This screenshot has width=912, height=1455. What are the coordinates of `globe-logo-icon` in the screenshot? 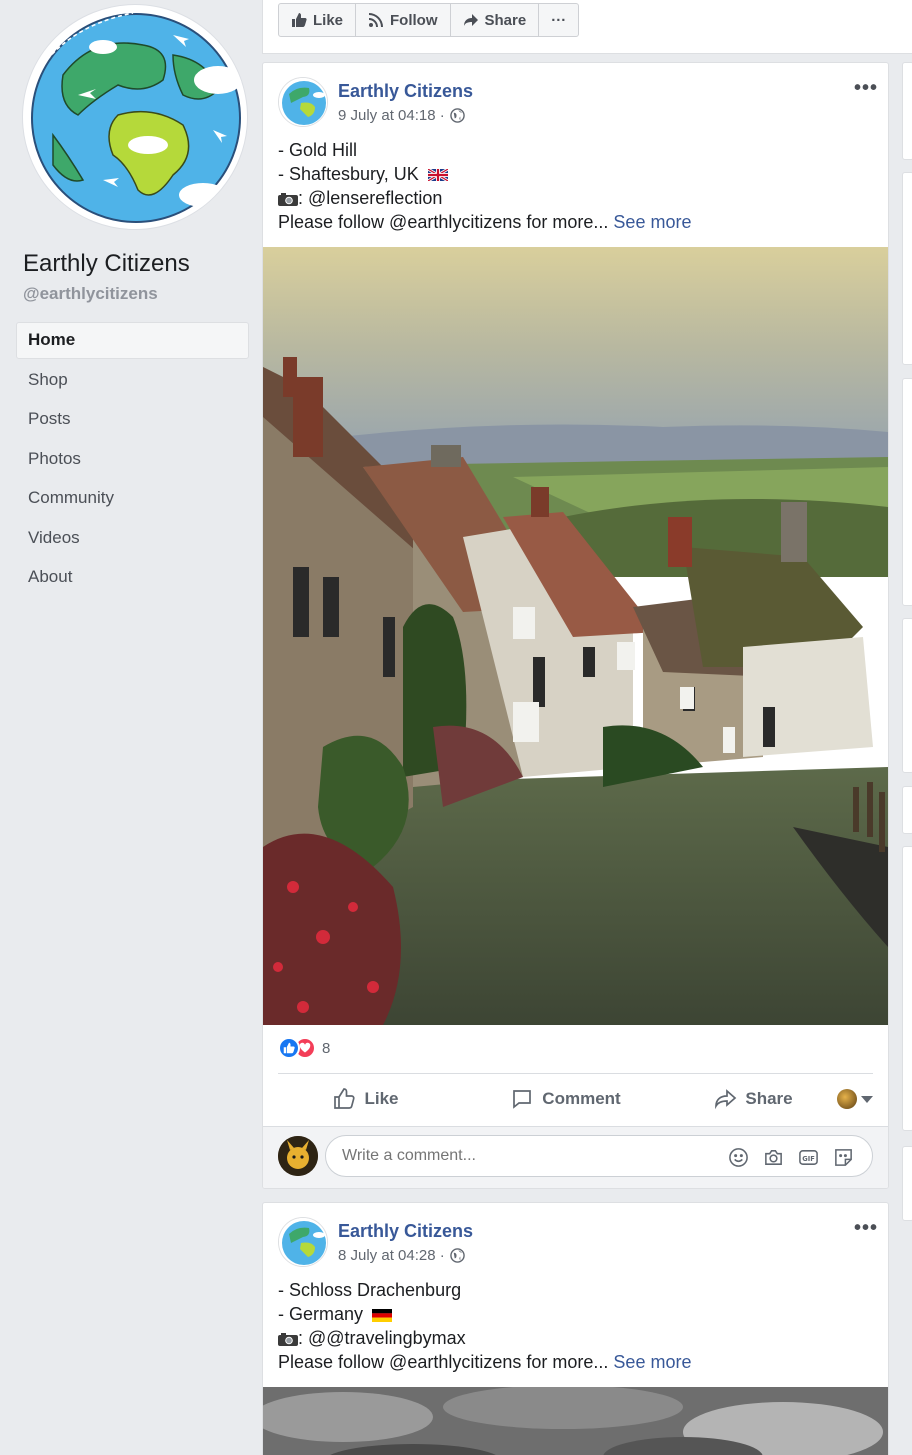 It's located at (136, 117).